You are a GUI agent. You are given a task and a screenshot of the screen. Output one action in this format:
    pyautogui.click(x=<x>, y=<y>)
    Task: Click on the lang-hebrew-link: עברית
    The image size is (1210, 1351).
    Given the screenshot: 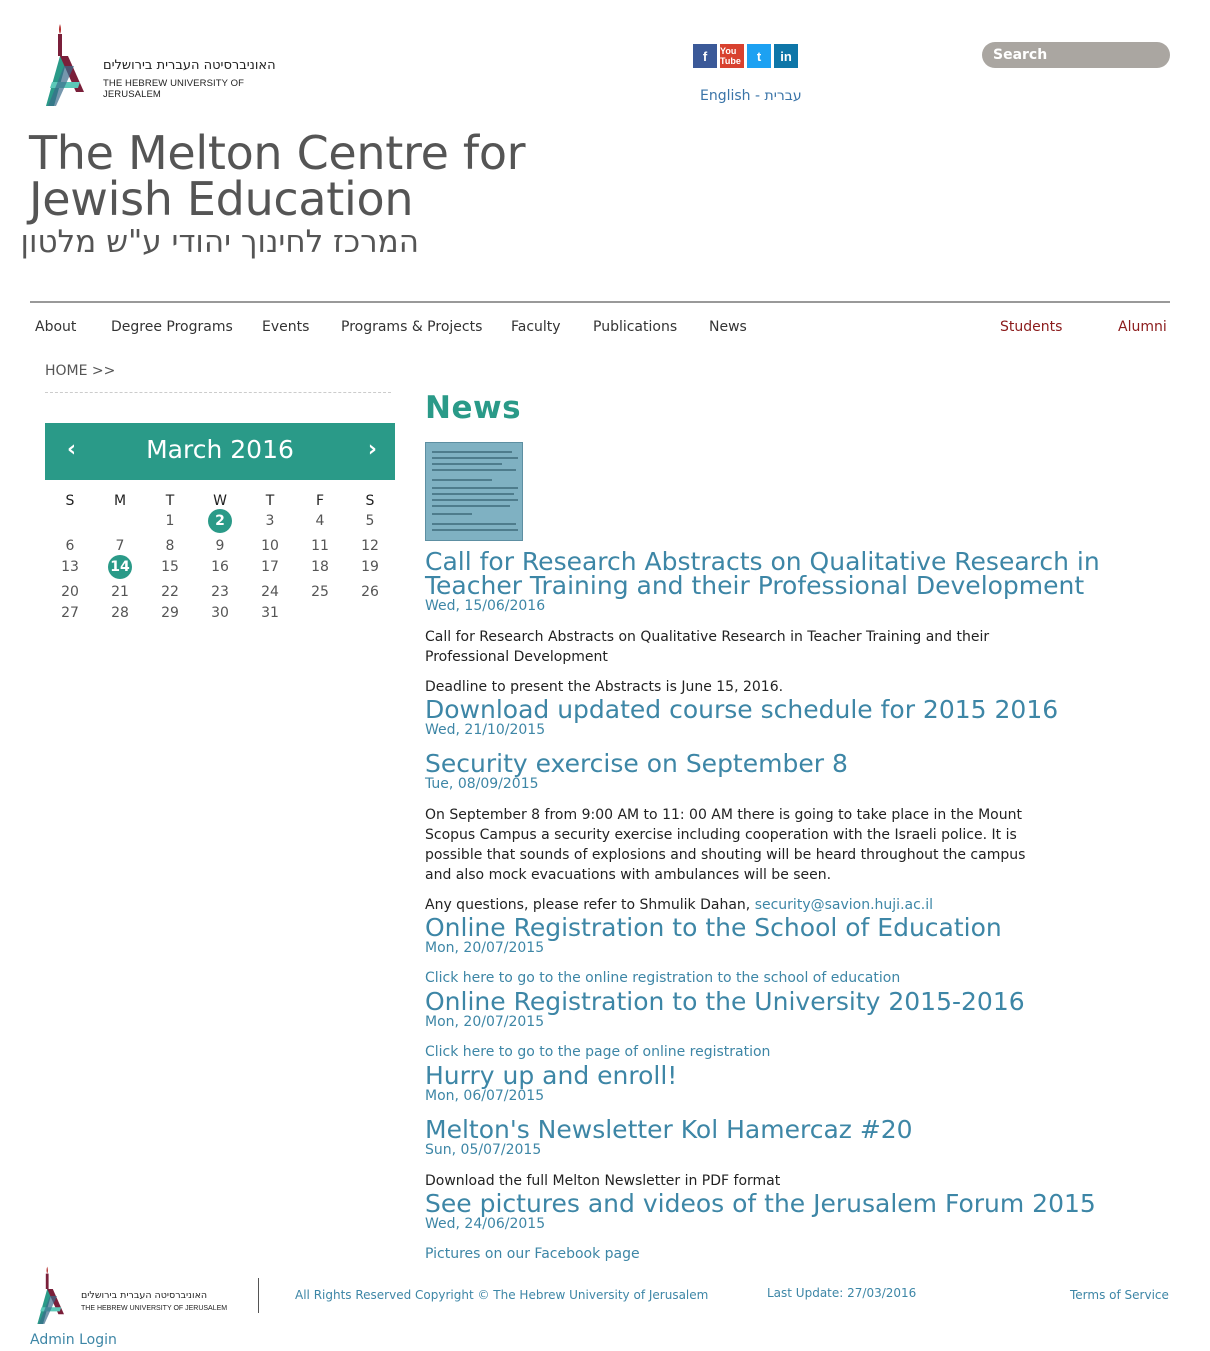 What is the action you would take?
    pyautogui.click(x=783, y=96)
    